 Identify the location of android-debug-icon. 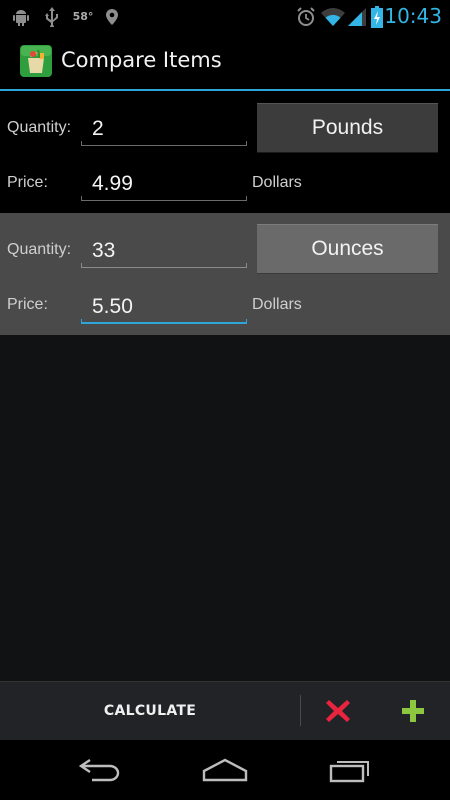
(21, 16).